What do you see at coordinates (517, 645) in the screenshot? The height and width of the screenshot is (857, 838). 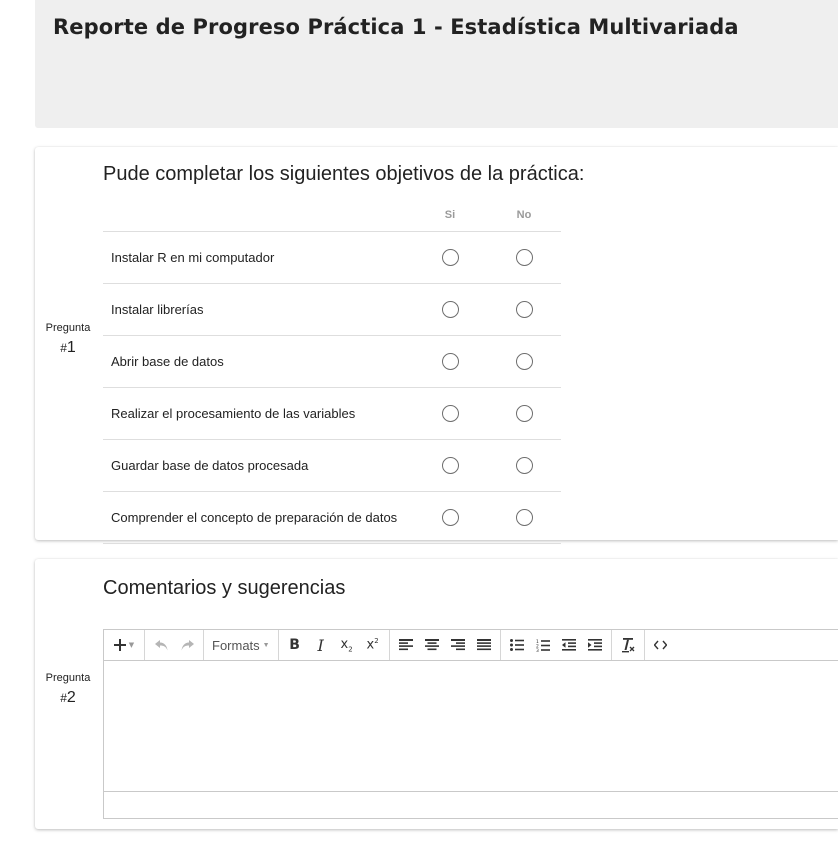 I see `bullet-list-icon` at bounding box center [517, 645].